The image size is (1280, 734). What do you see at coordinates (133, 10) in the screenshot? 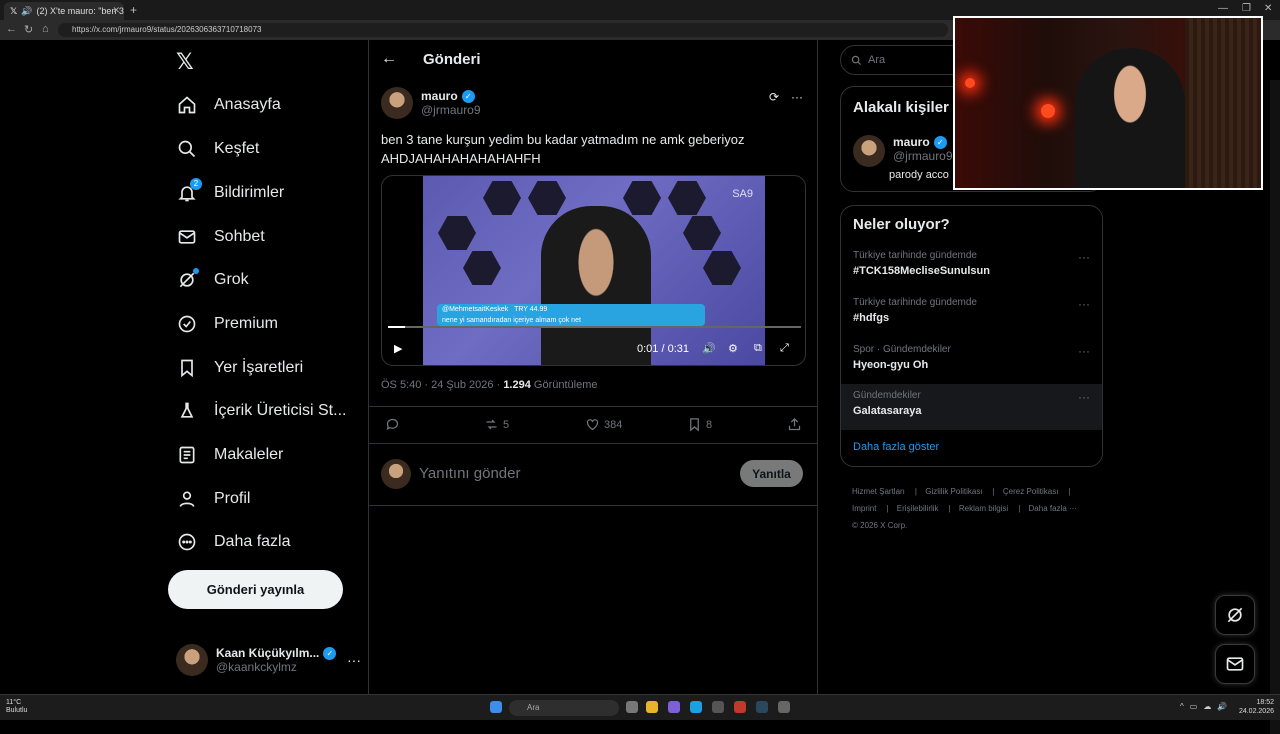
I see `new-tab-icon: +` at bounding box center [133, 10].